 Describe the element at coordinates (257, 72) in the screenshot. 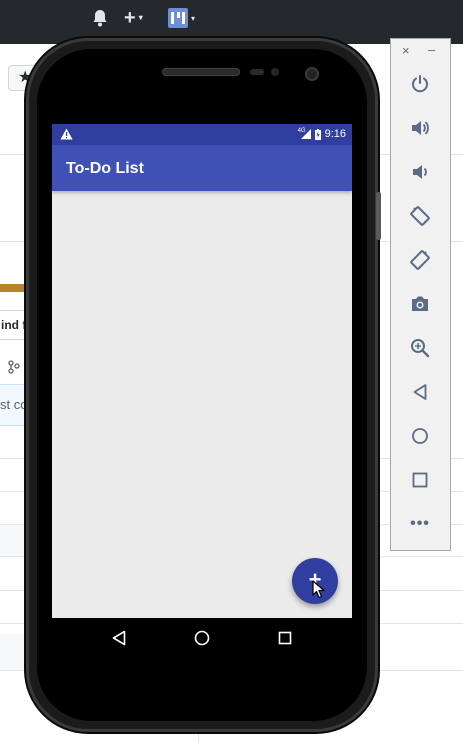

I see `proximity-sensor` at that location.